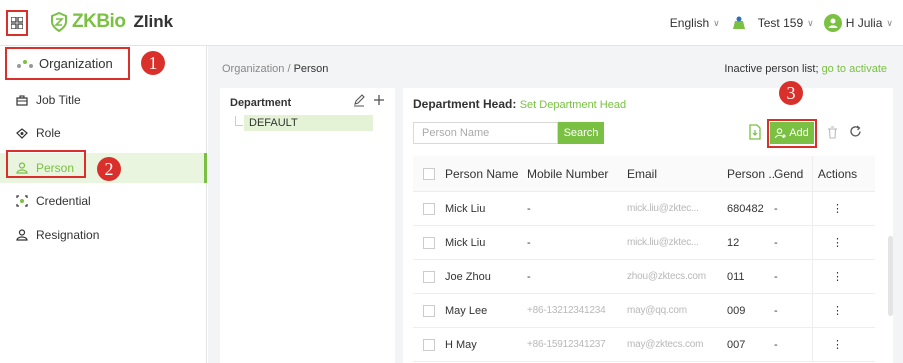 Image resolution: width=903 pixels, height=363 pixels. What do you see at coordinates (261, 103) in the screenshot?
I see `department-title: Department` at bounding box center [261, 103].